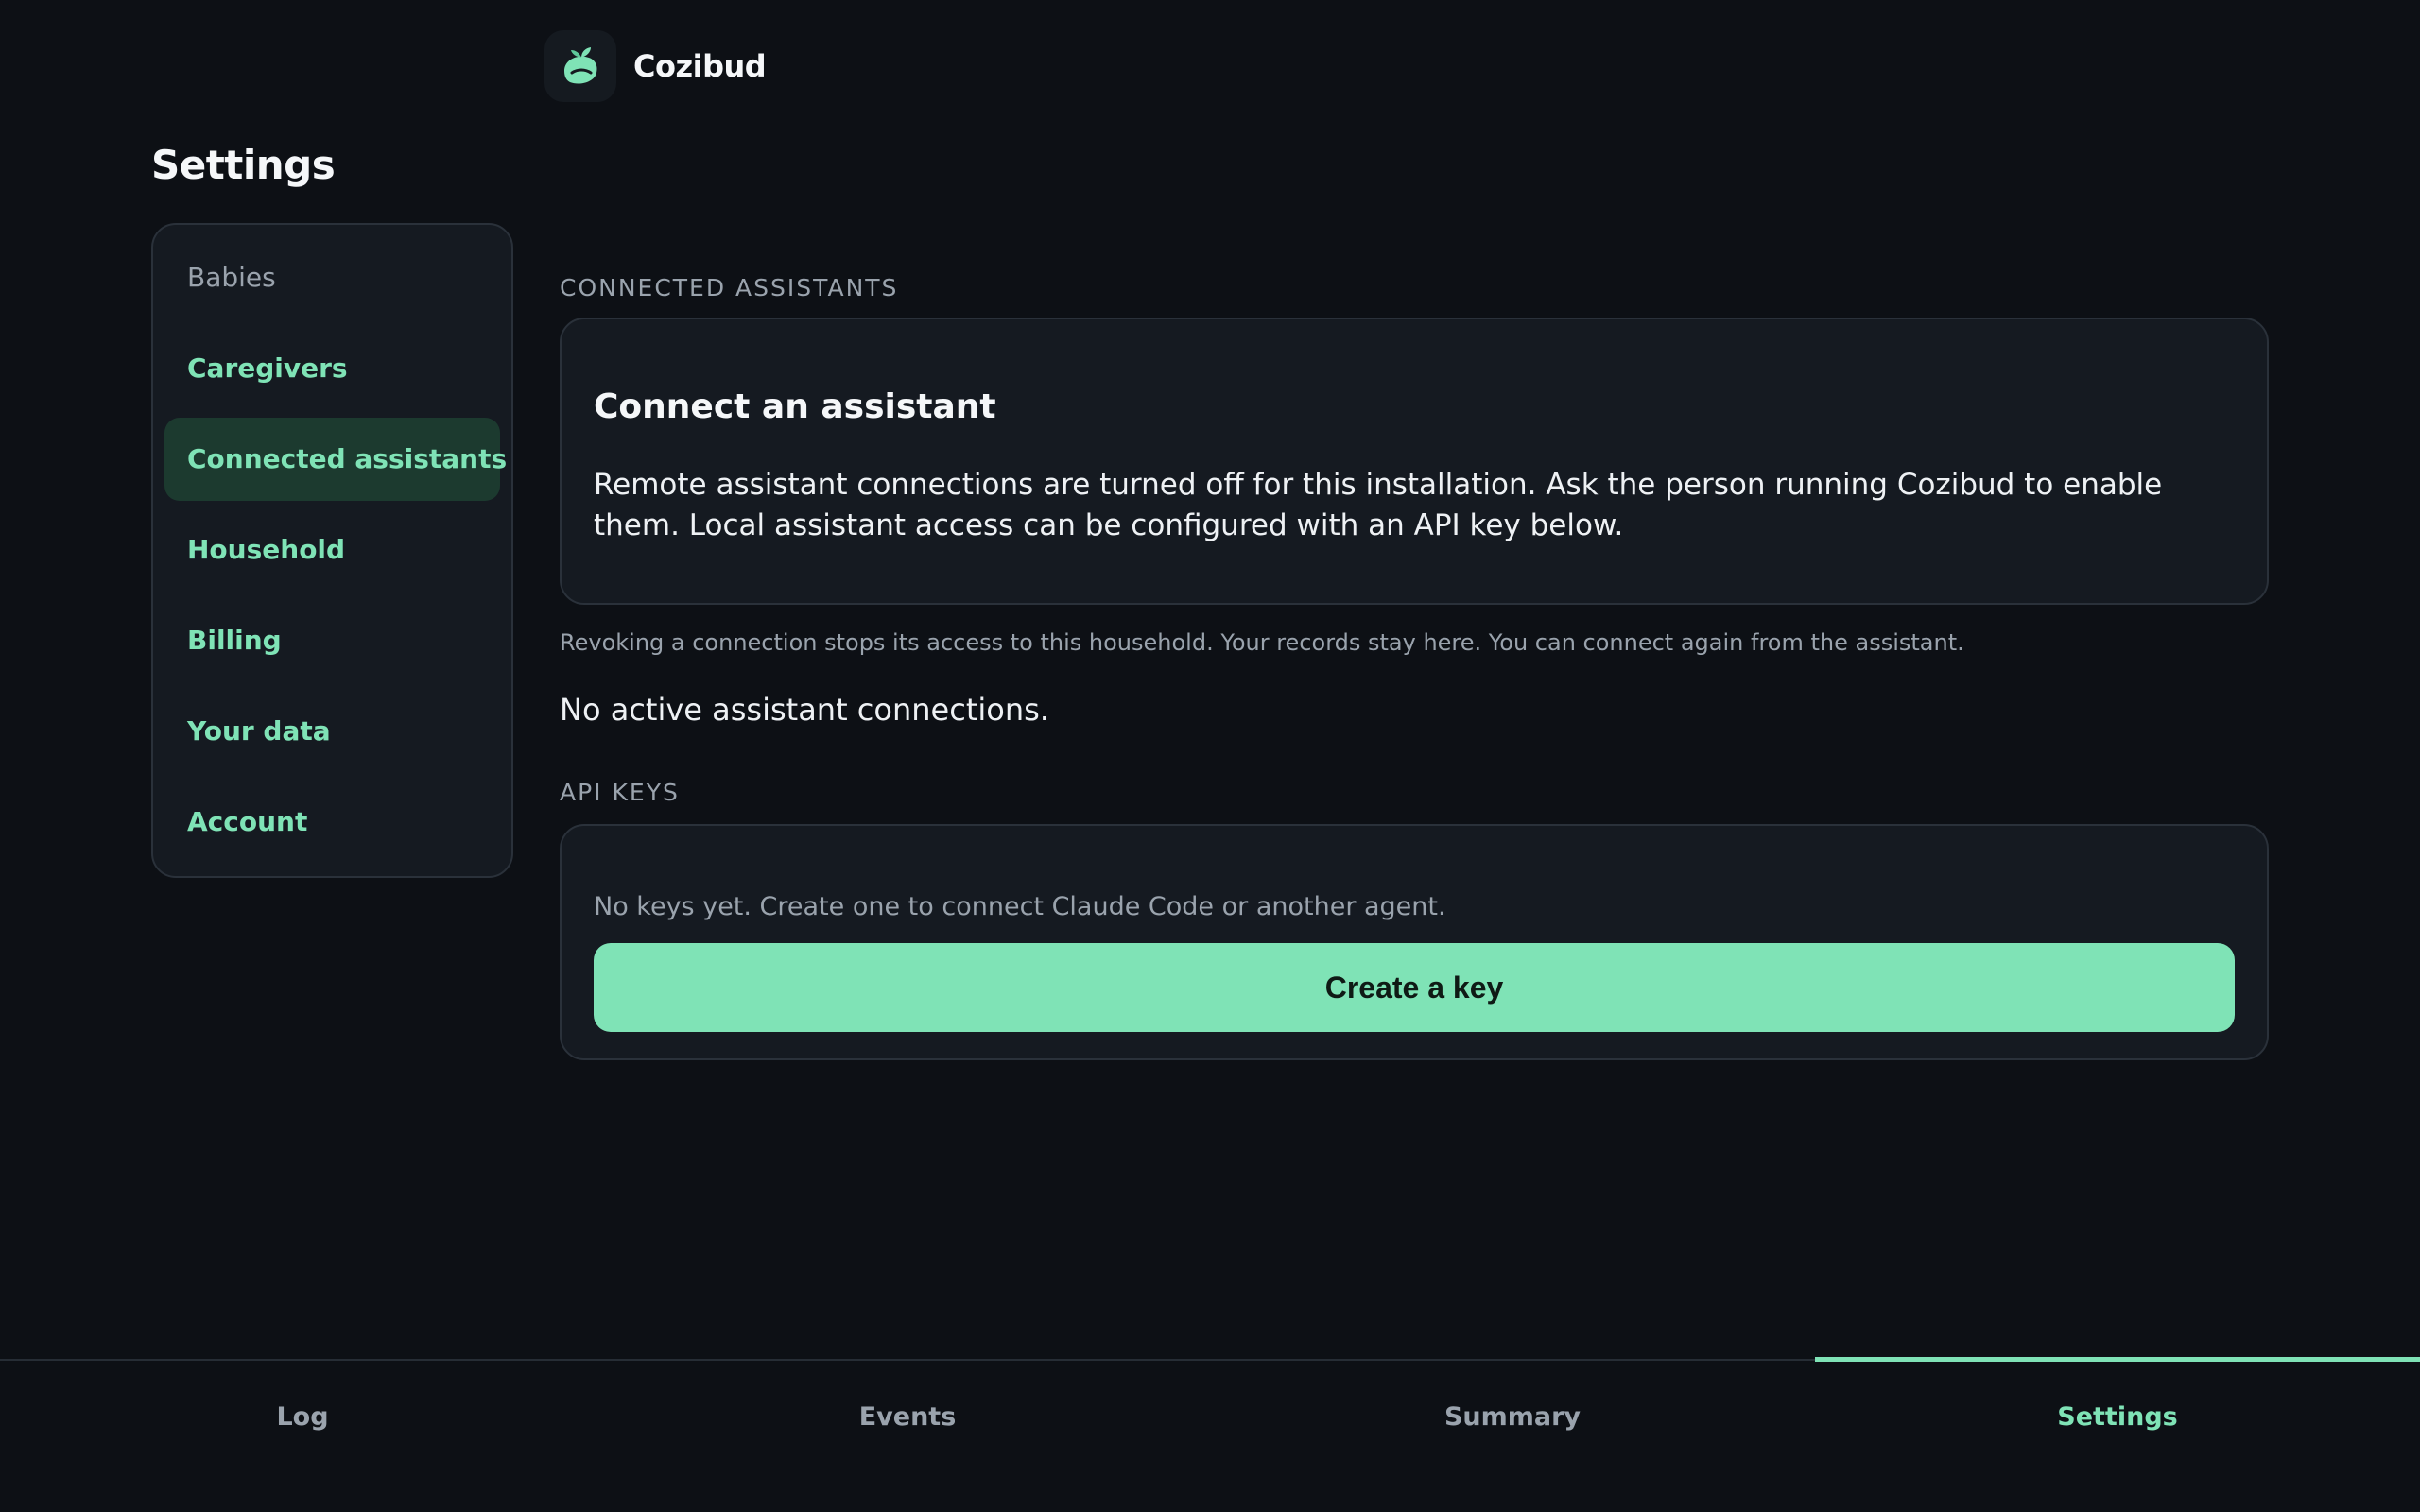 Image resolution: width=2420 pixels, height=1512 pixels. Describe the element at coordinates (2117, 1434) in the screenshot. I see `tab-settings: Settings` at that location.